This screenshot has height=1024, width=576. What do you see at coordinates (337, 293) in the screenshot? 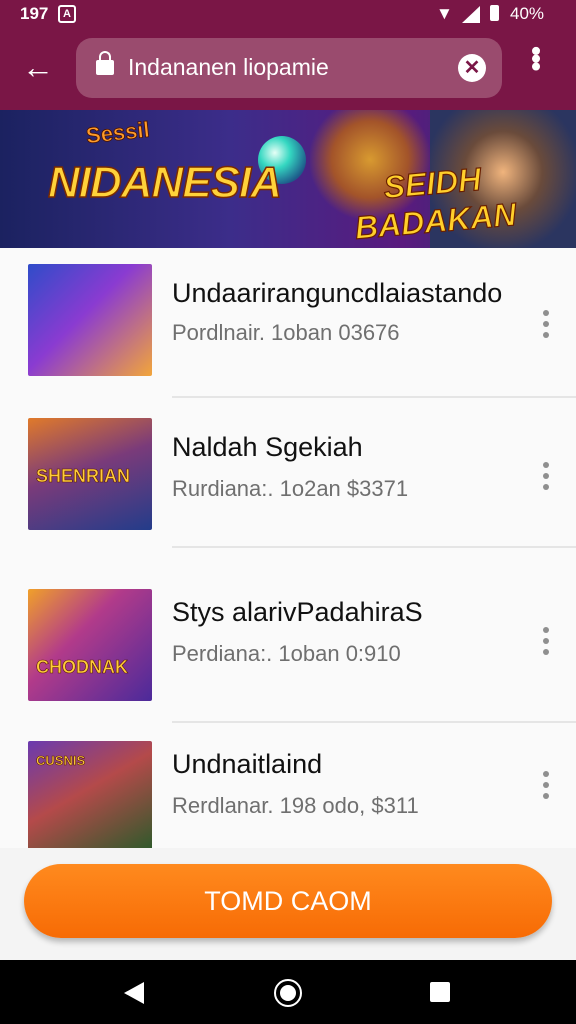
I see `game-title: Undaariranguncdlaiastando` at bounding box center [337, 293].